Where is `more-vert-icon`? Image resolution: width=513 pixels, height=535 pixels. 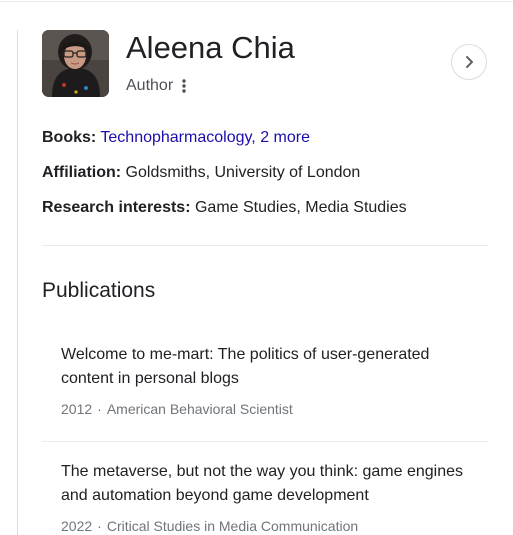 more-vert-icon is located at coordinates (184, 86).